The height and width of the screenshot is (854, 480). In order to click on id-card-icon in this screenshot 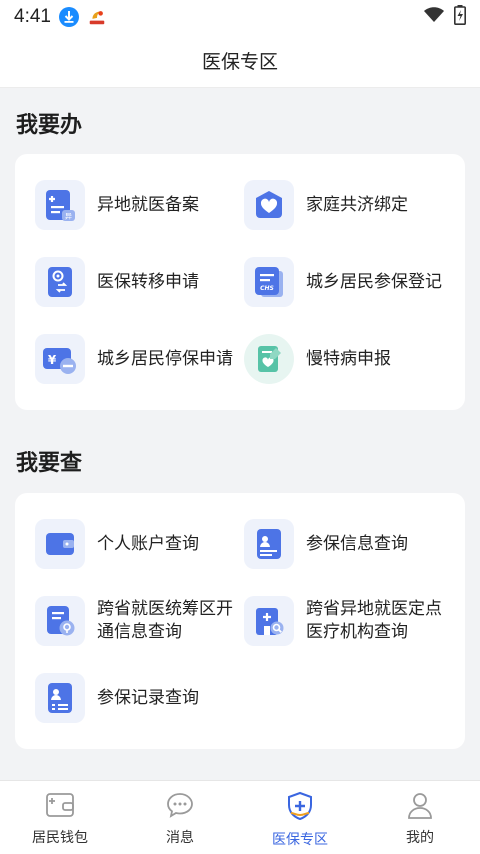, I will do `click(269, 544)`.